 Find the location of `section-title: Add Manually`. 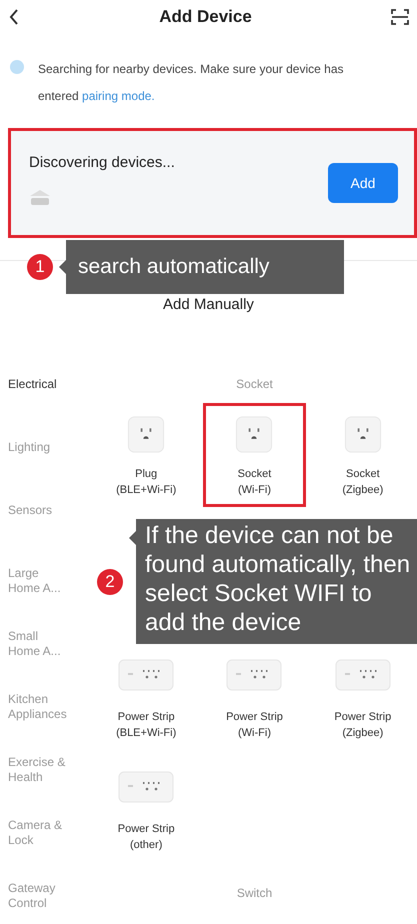

section-title: Add Manually is located at coordinates (208, 304).